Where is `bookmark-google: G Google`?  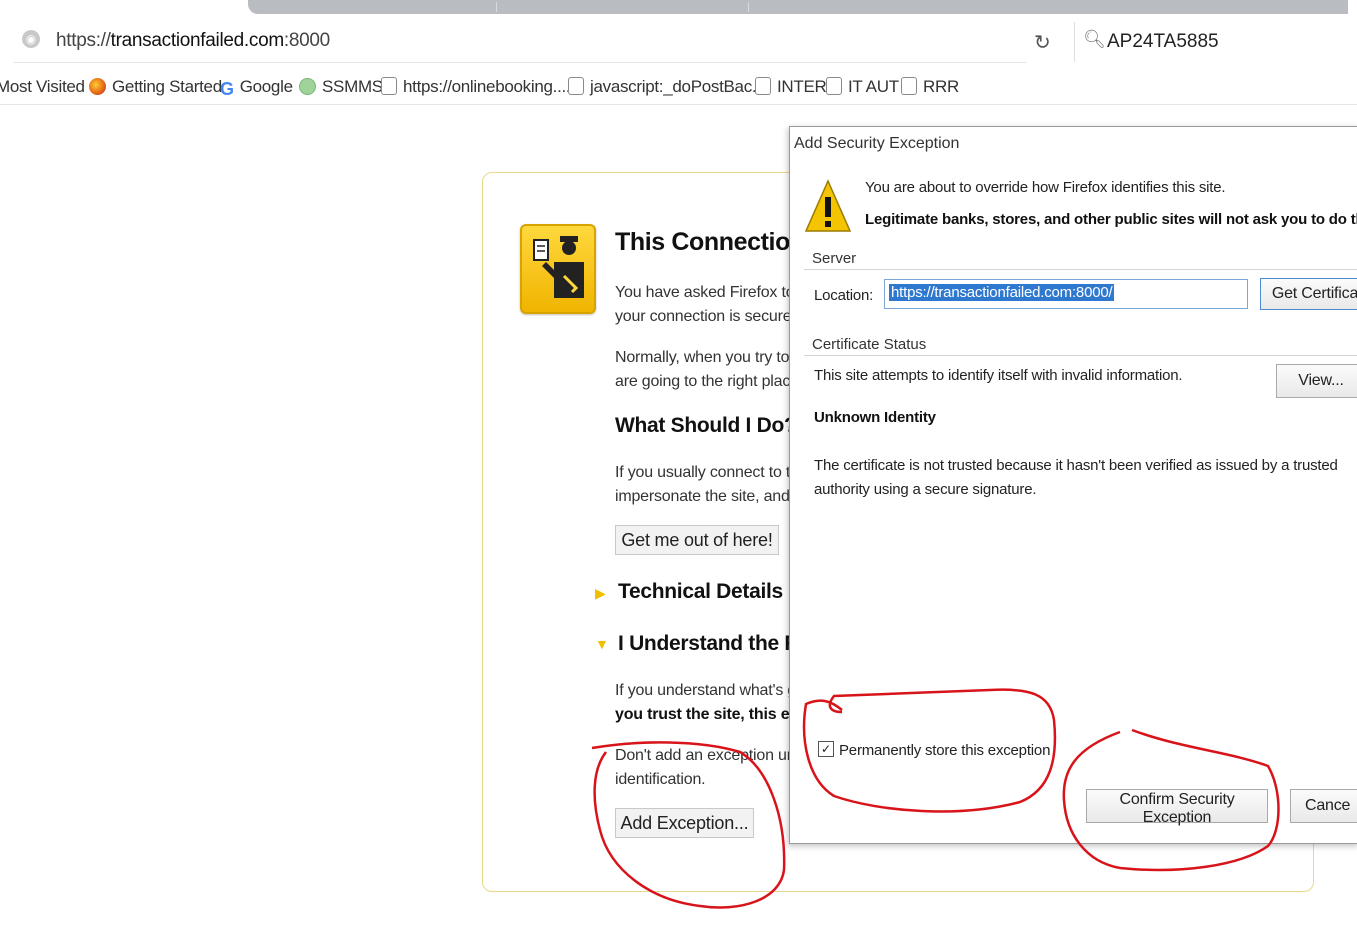
bookmark-google: G Google is located at coordinates (256, 88).